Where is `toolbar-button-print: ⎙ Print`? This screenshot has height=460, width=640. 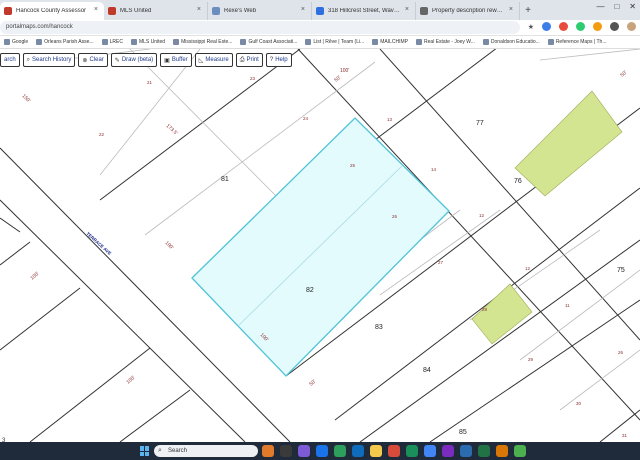
toolbar-button-print: ⎙ Print is located at coordinates (249, 60).